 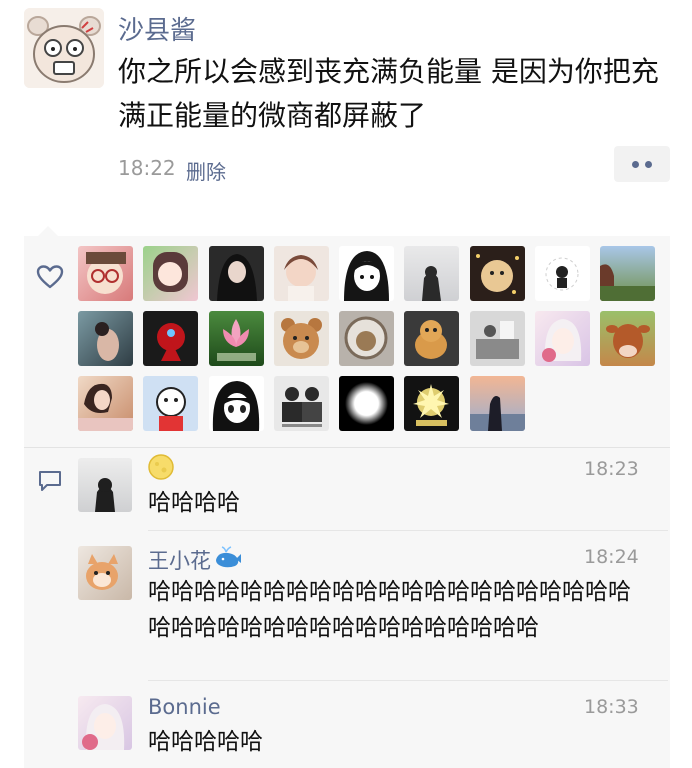 What do you see at coordinates (147, 168) in the screenshot?
I see `post-timestamp: 18:22` at bounding box center [147, 168].